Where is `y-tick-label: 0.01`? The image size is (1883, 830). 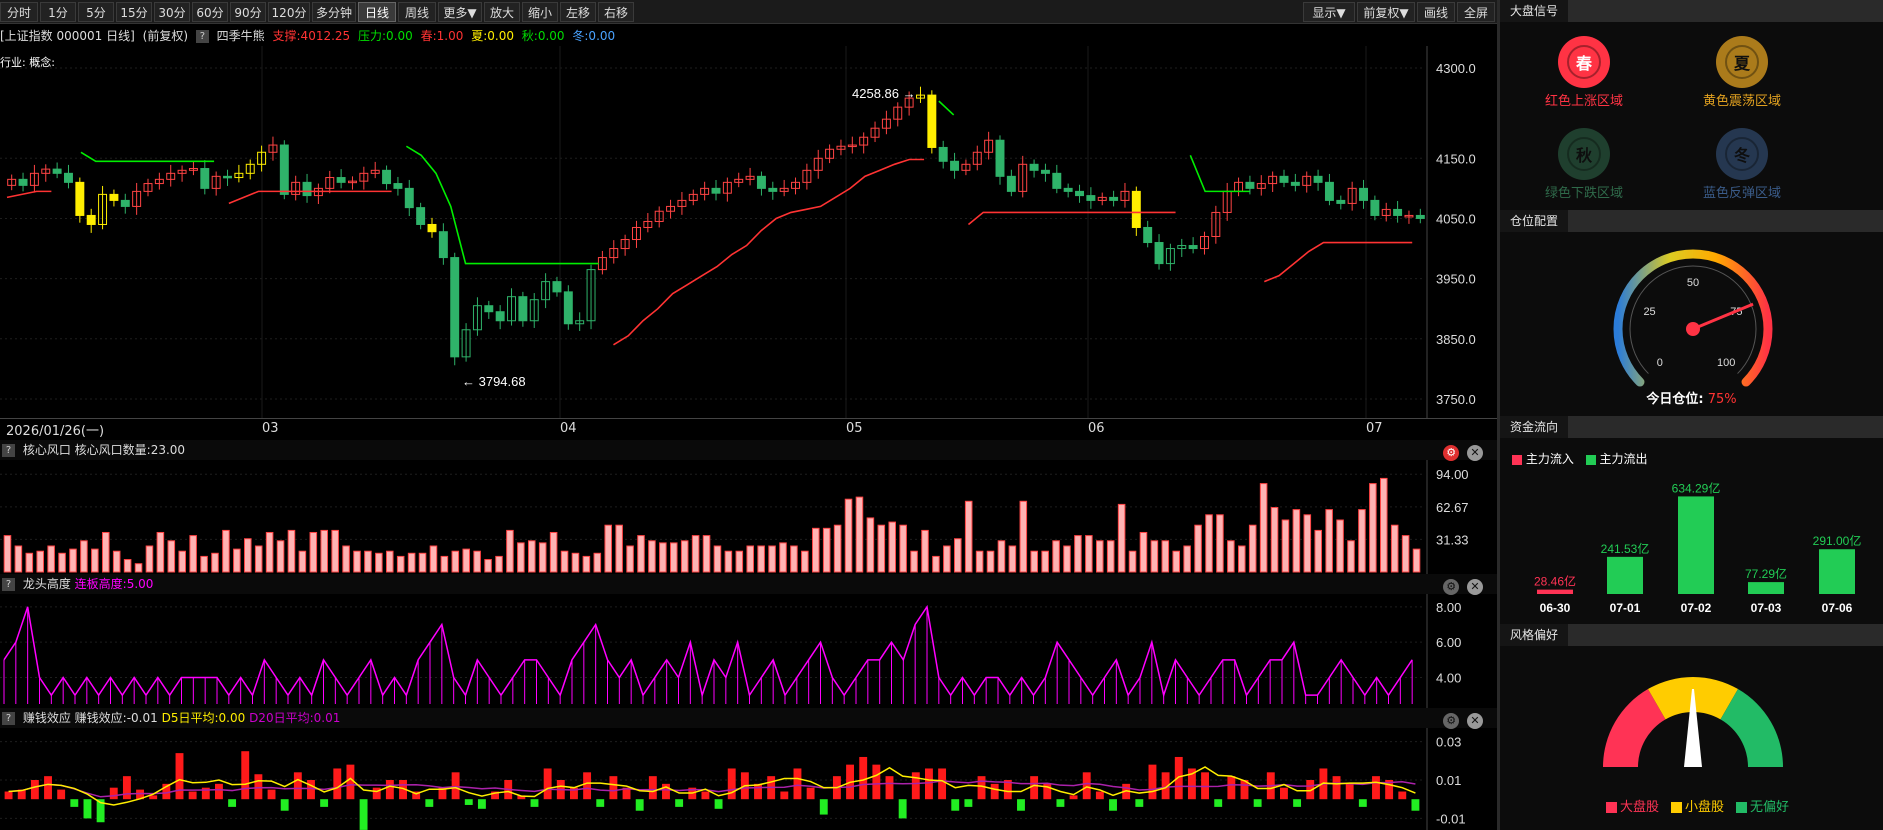
y-tick-label: 0.01 is located at coordinates (1448, 780).